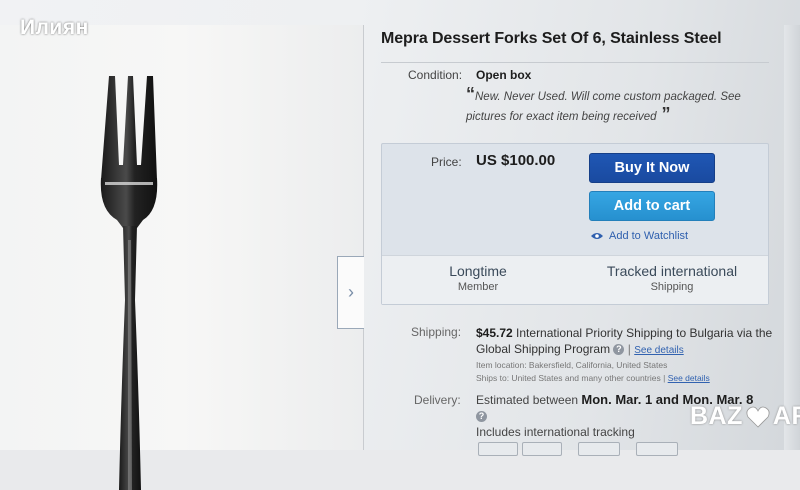 The width and height of the screenshot is (800, 490). I want to click on shipping-see-details-link: See details, so click(658, 350).